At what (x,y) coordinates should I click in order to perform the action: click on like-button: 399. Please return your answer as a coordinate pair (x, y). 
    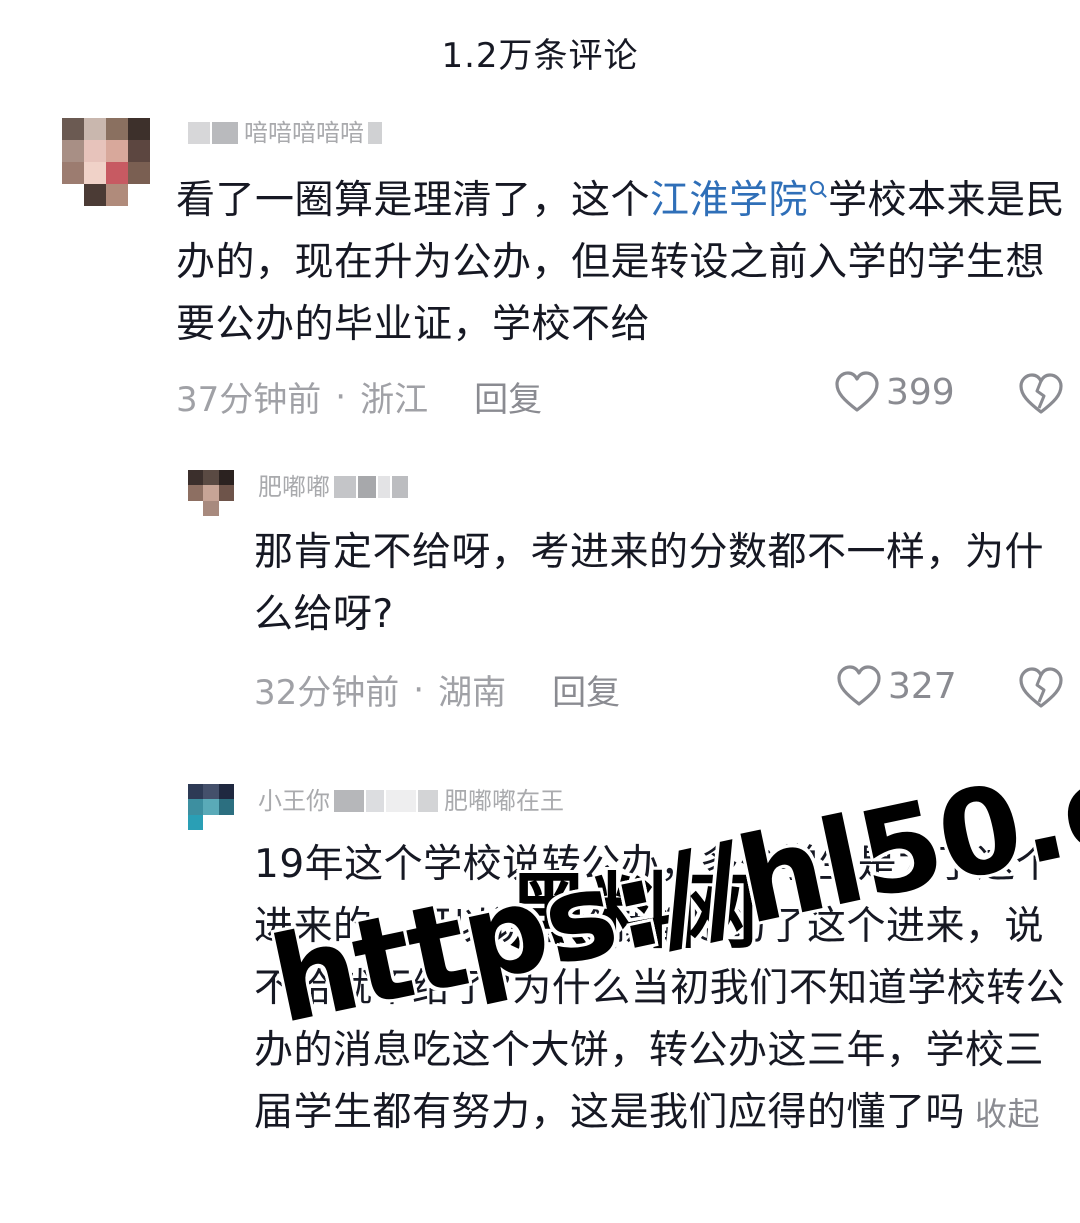
    Looking at the image, I should click on (894, 392).